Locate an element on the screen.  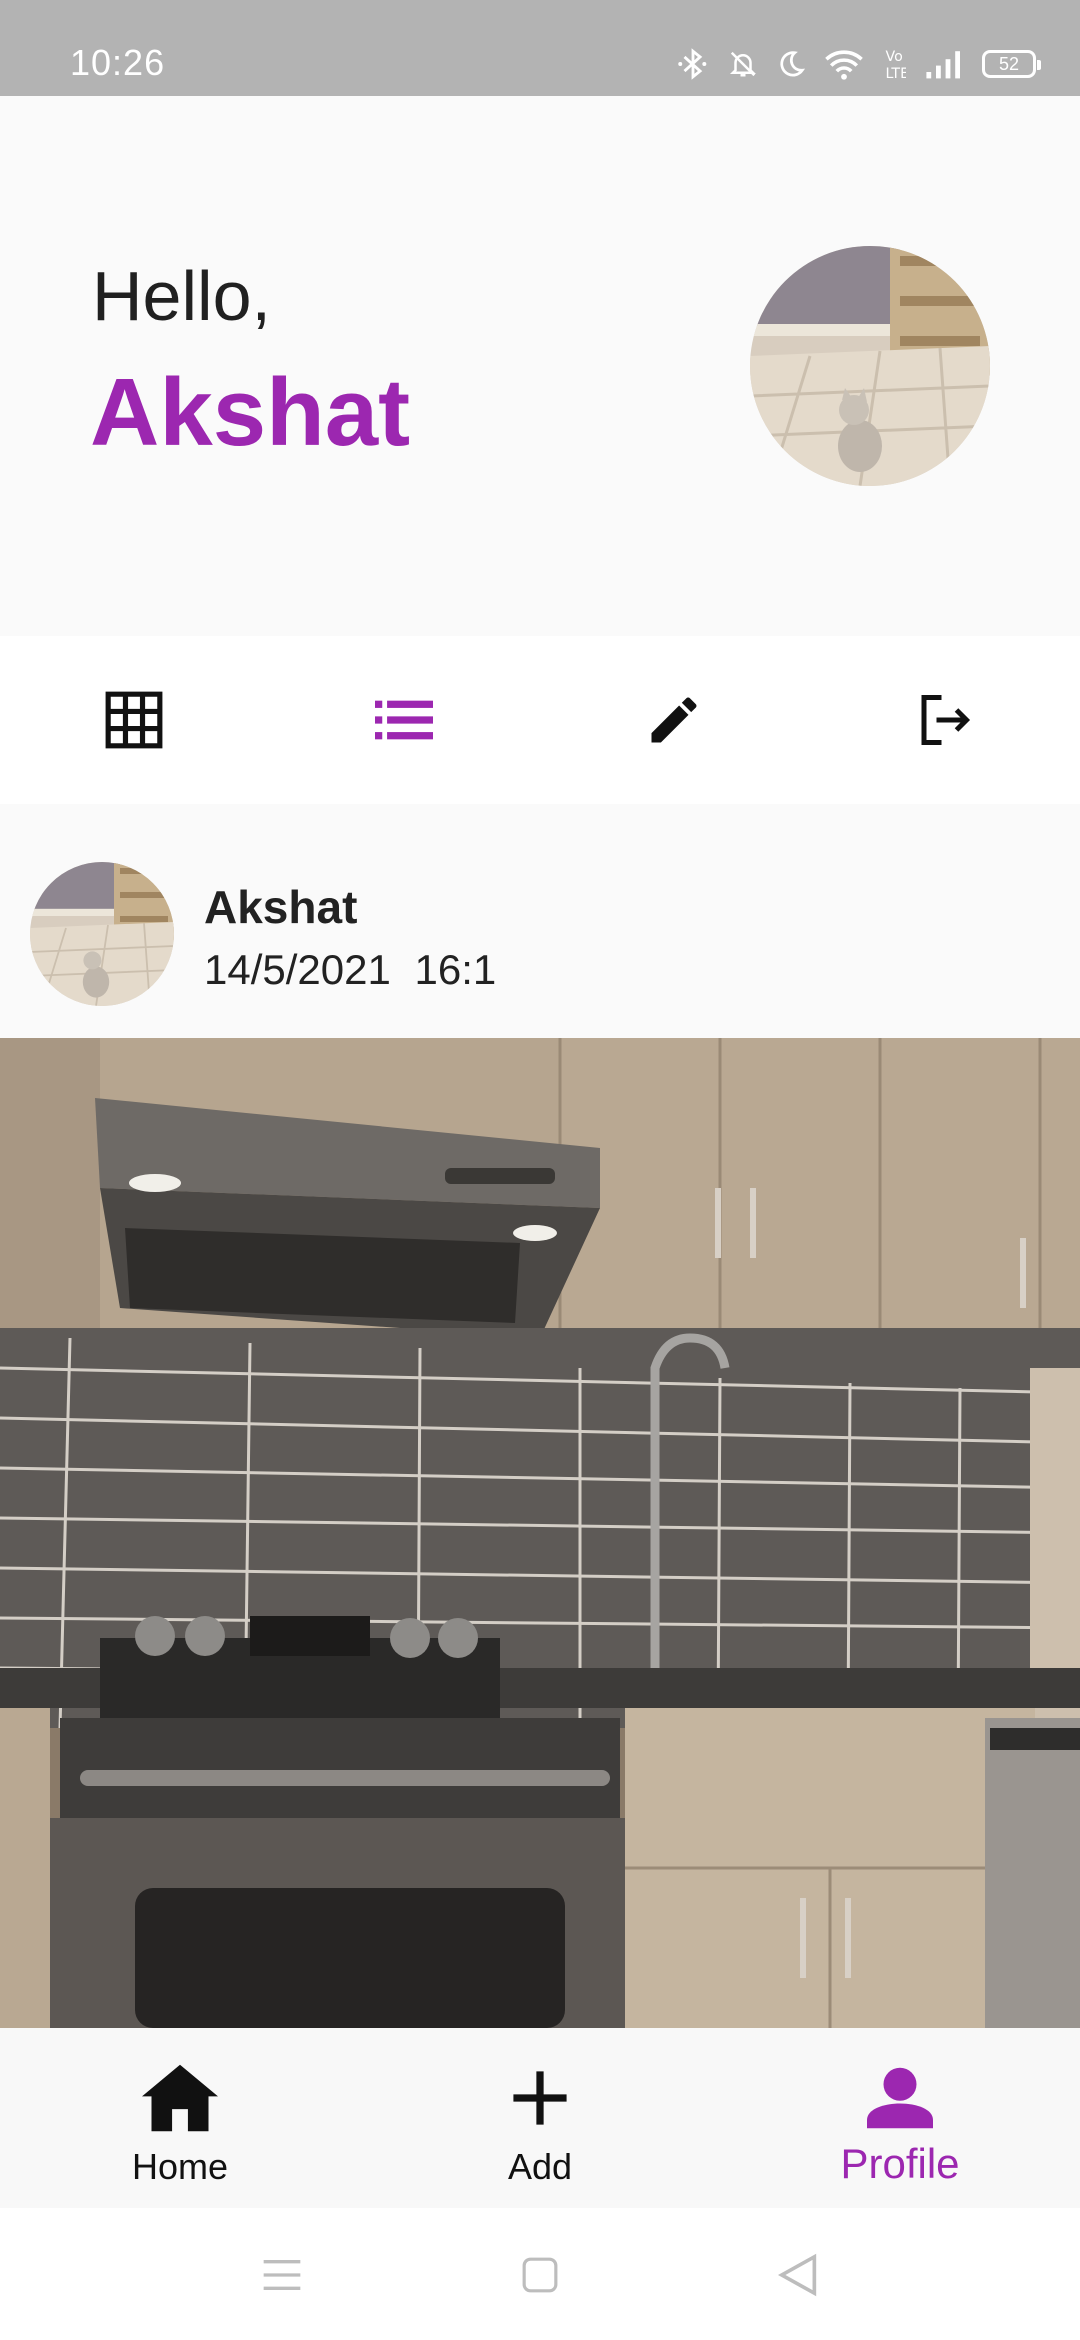
wifi-icon is located at coordinates (844, 65).